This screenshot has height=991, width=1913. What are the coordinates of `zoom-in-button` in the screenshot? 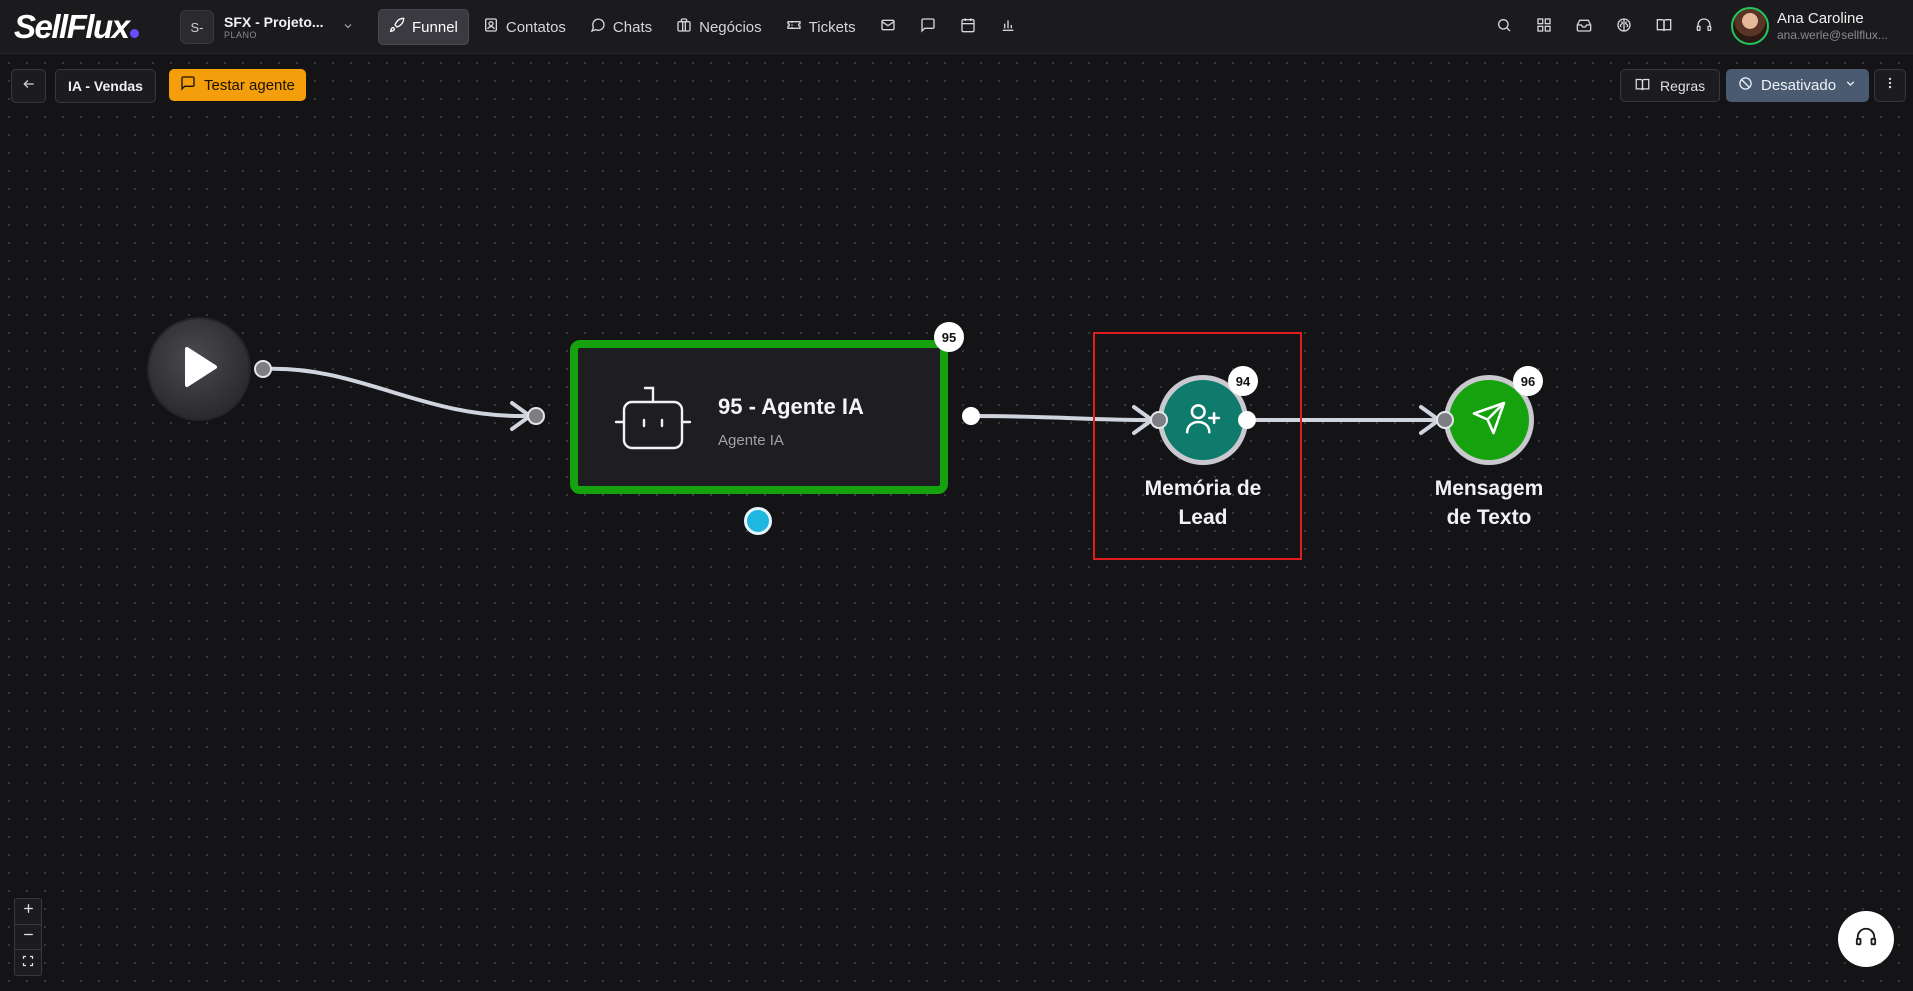 It's located at (28, 912).